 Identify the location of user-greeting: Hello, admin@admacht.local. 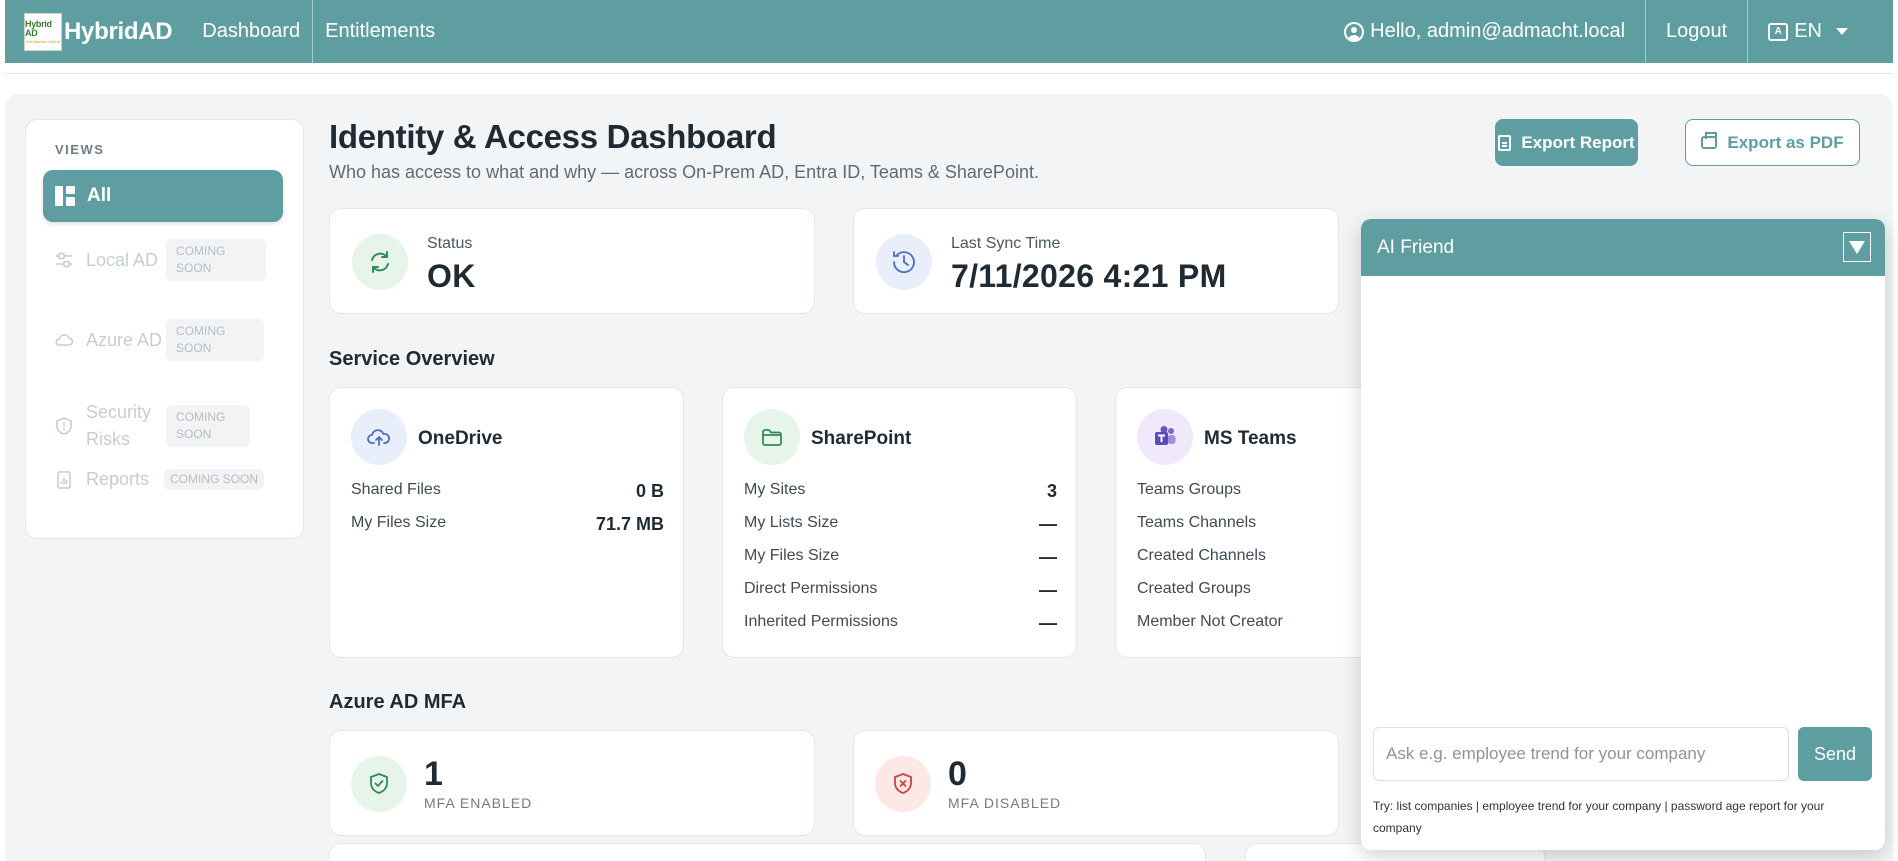
(1484, 31).